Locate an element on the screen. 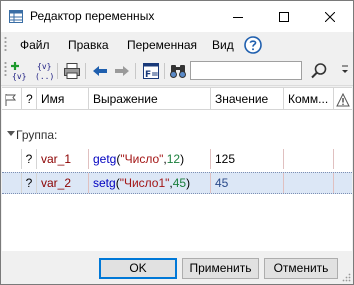  close-icon is located at coordinates (330, 16).